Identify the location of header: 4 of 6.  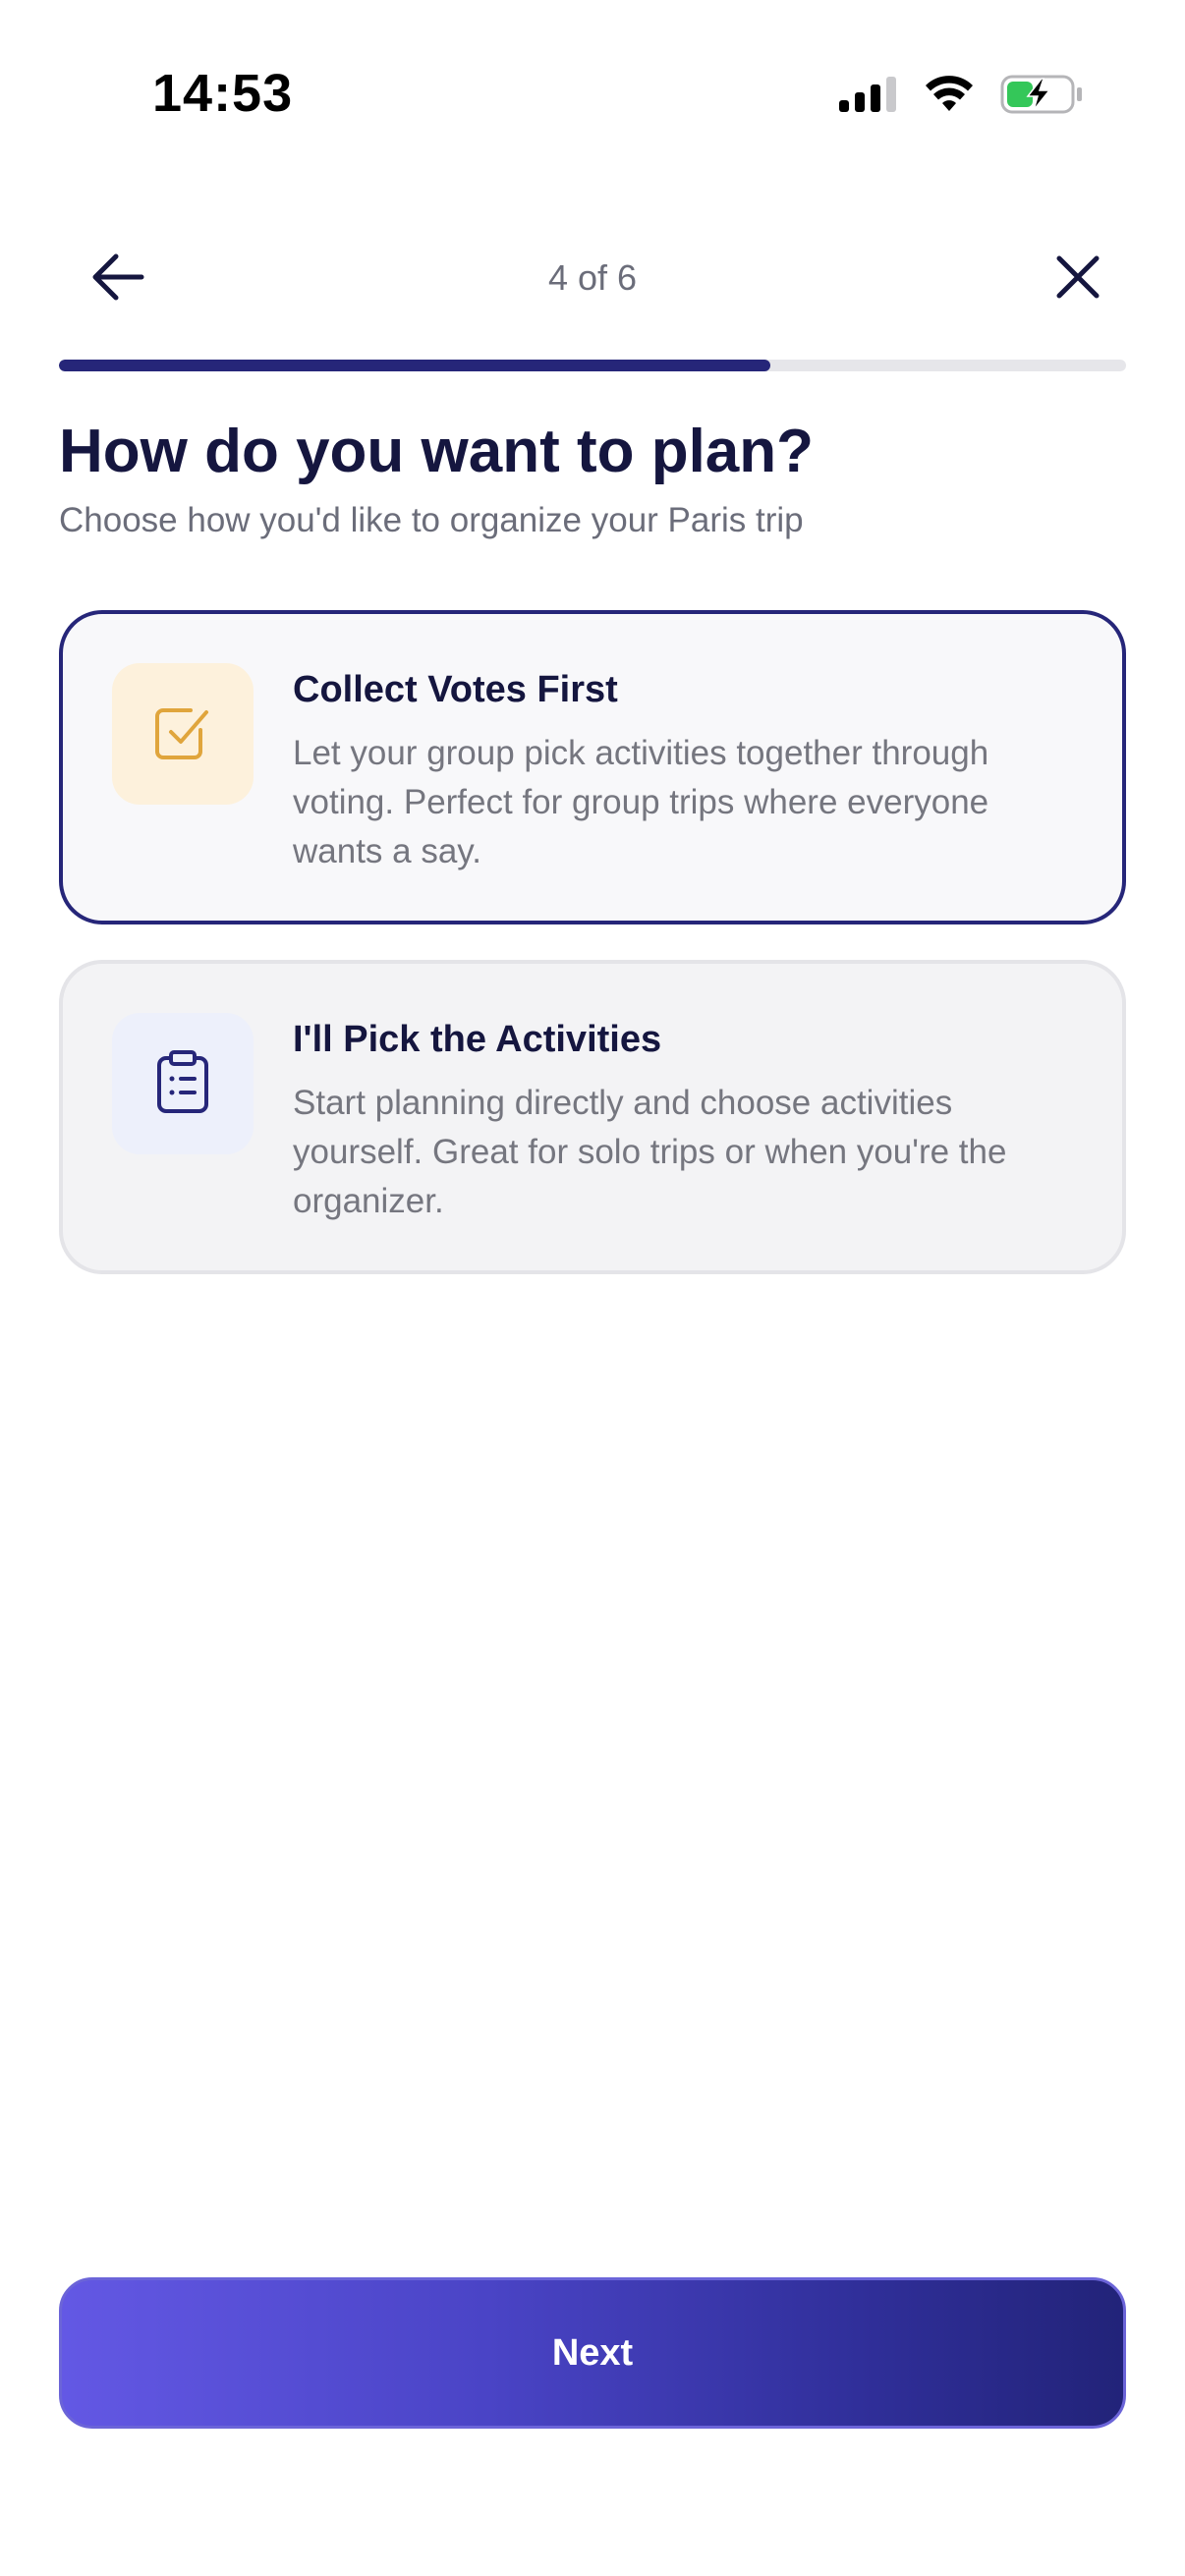
(592, 280).